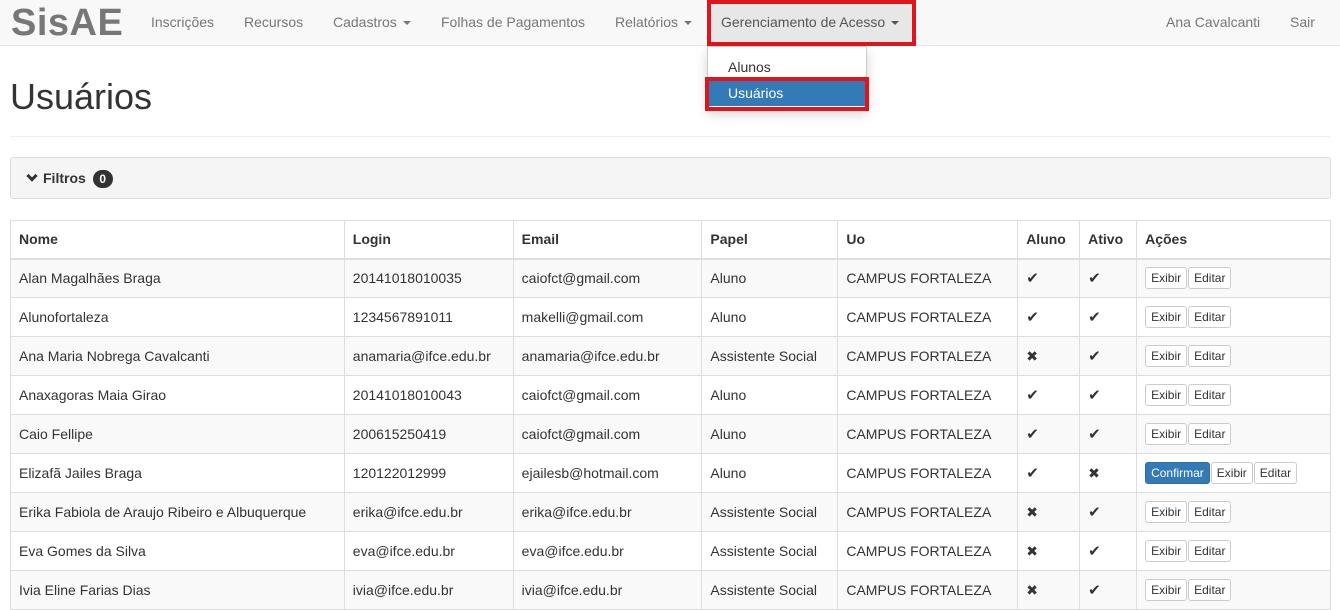 This screenshot has width=1340, height=610. I want to click on cell-email: erika@ifce.edu.br, so click(607, 512).